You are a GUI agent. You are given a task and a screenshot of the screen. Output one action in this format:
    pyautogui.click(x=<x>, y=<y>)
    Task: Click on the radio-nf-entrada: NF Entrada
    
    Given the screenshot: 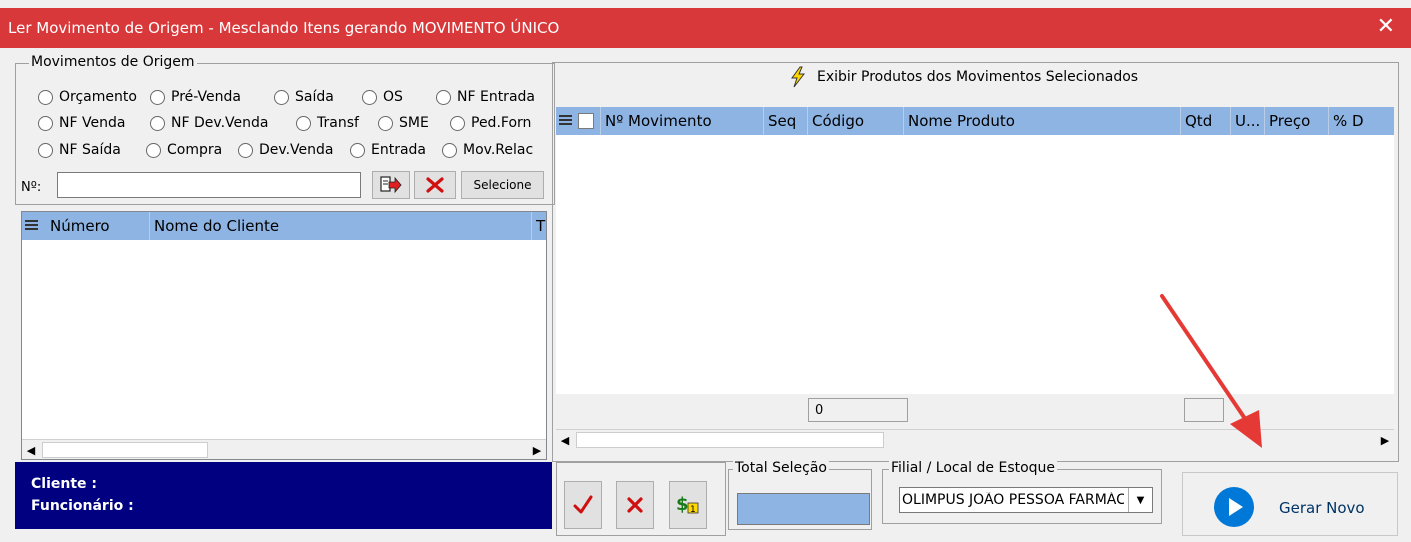 What is the action you would take?
    pyautogui.click(x=495, y=97)
    